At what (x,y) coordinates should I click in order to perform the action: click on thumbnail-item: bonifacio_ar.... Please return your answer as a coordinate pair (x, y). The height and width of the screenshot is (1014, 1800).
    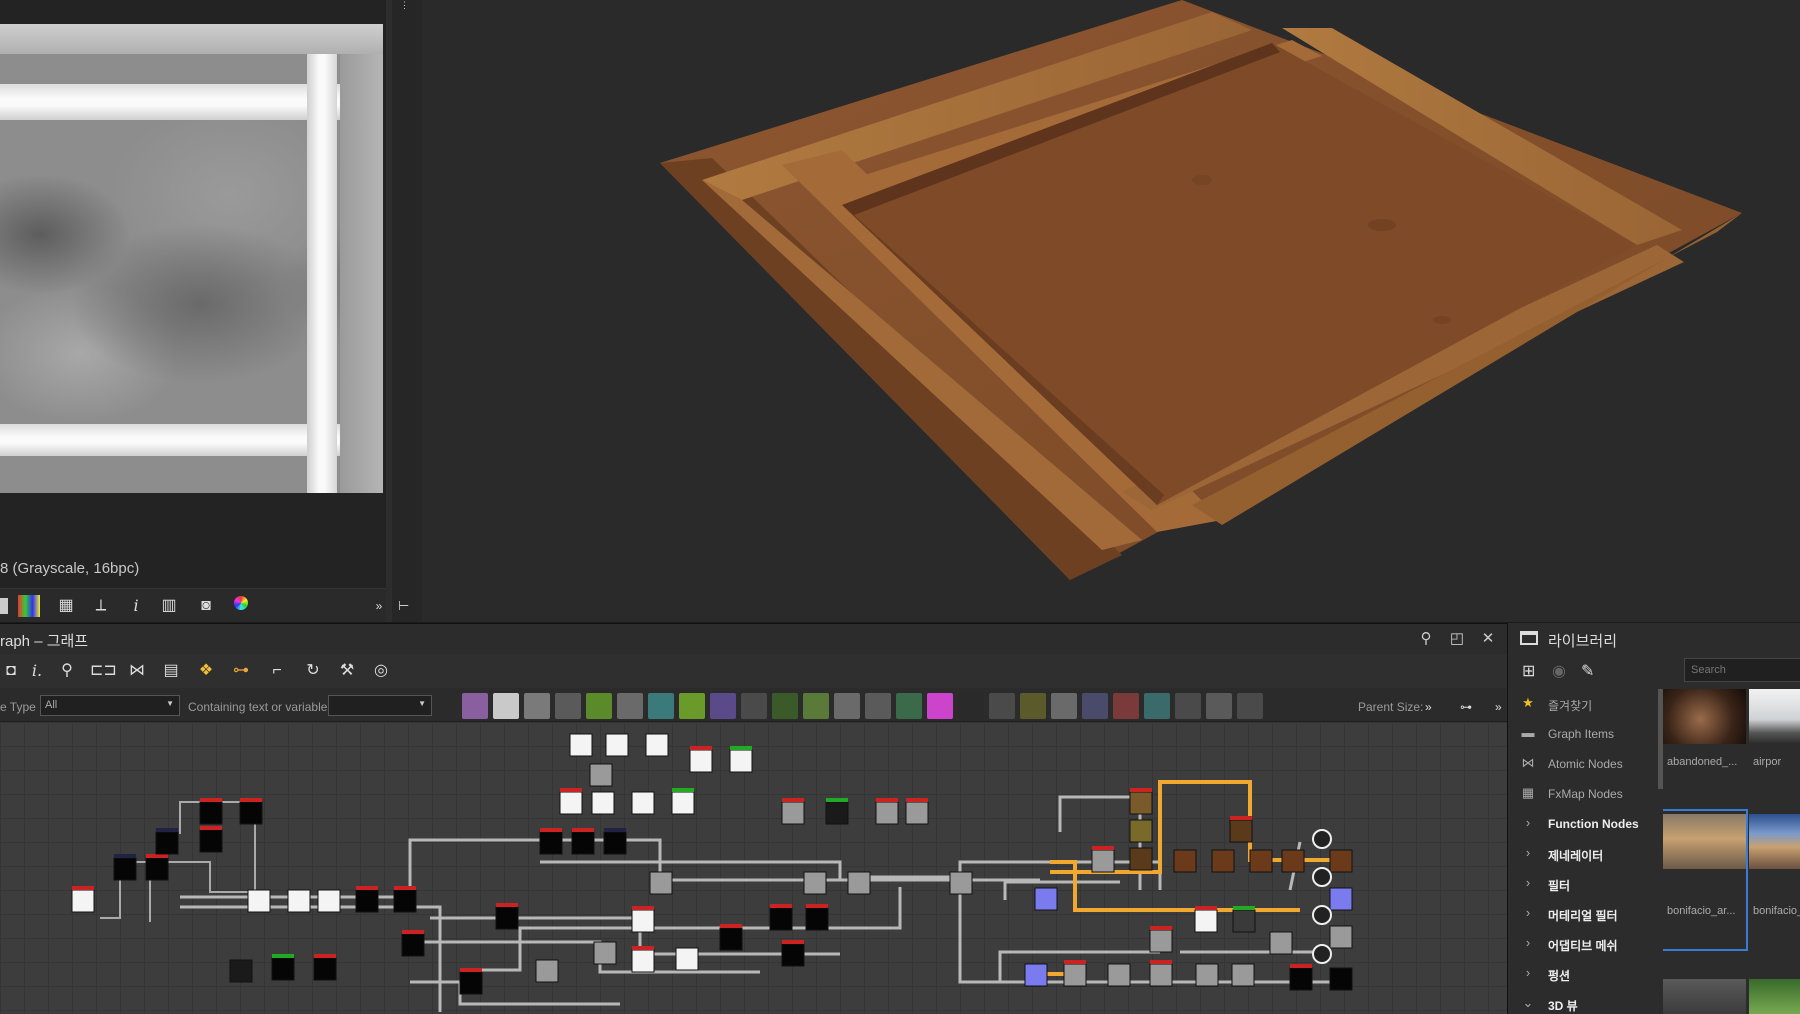
    Looking at the image, I should click on (1705, 880).